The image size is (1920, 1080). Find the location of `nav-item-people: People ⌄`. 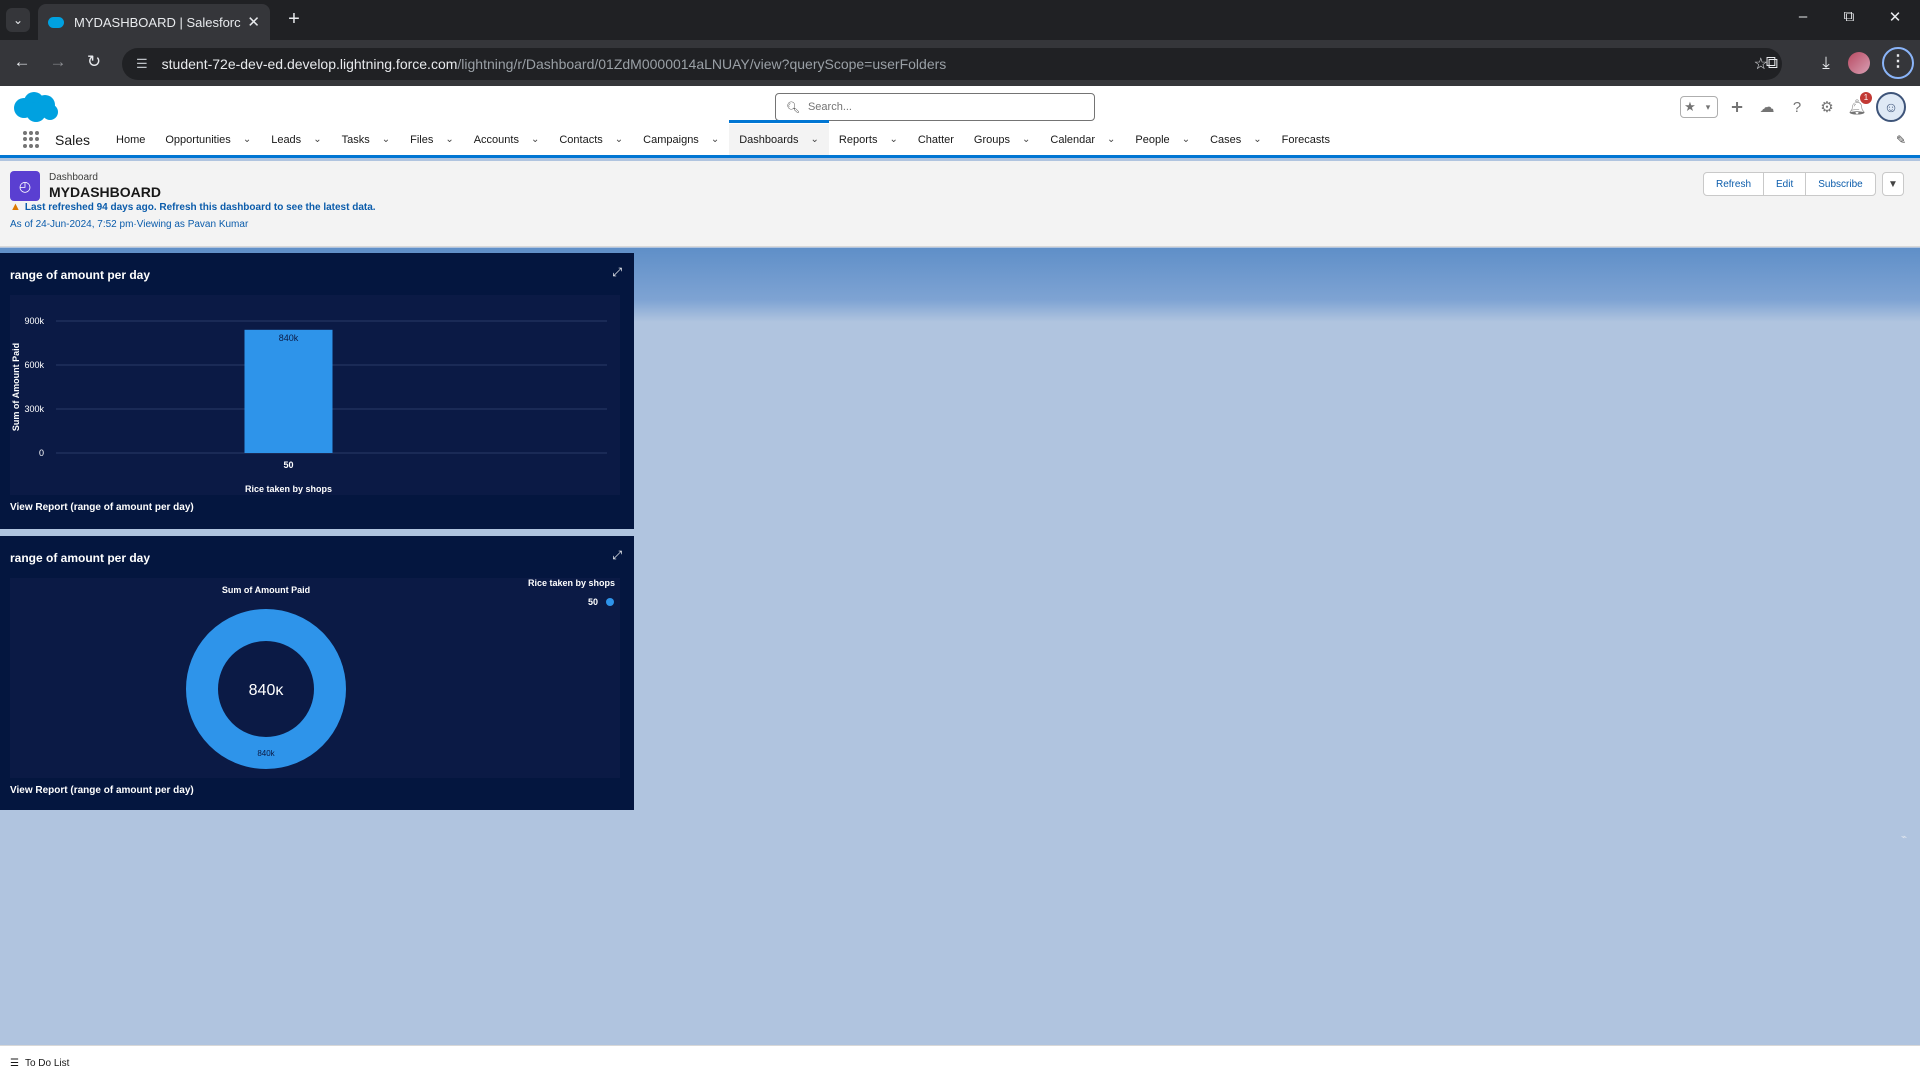

nav-item-people: People ⌄ is located at coordinates (1162, 139).